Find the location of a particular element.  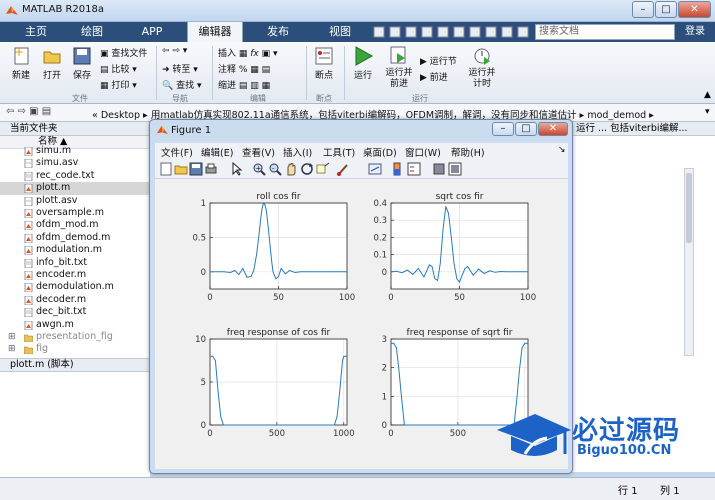

minimize-button: – is located at coordinates (643, 9).